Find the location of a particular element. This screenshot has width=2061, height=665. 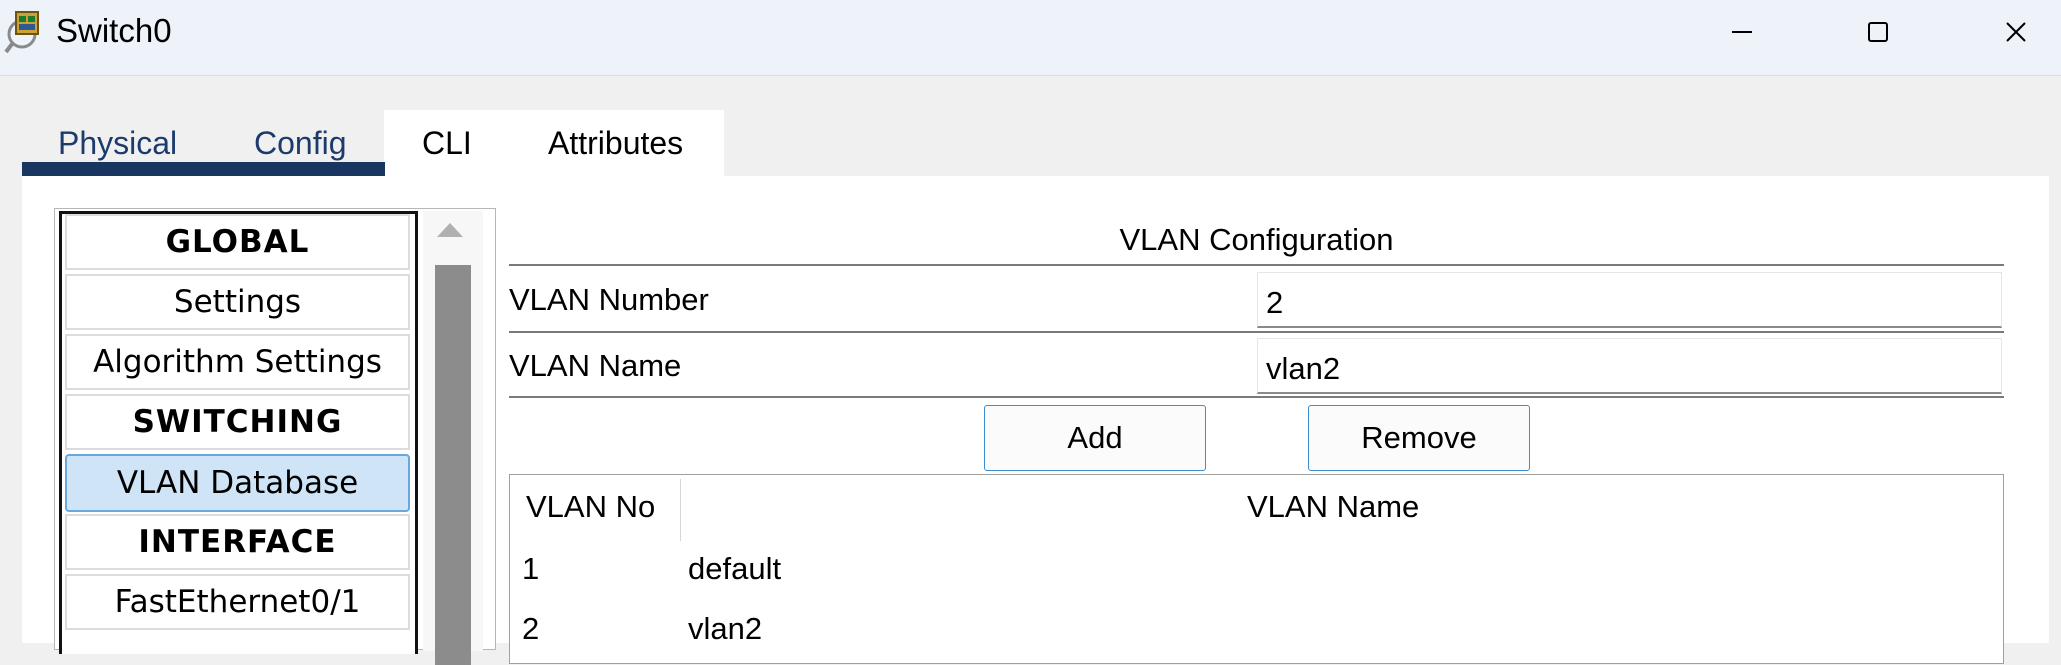

column-header-vlan-no: VLAN No is located at coordinates (590, 507).